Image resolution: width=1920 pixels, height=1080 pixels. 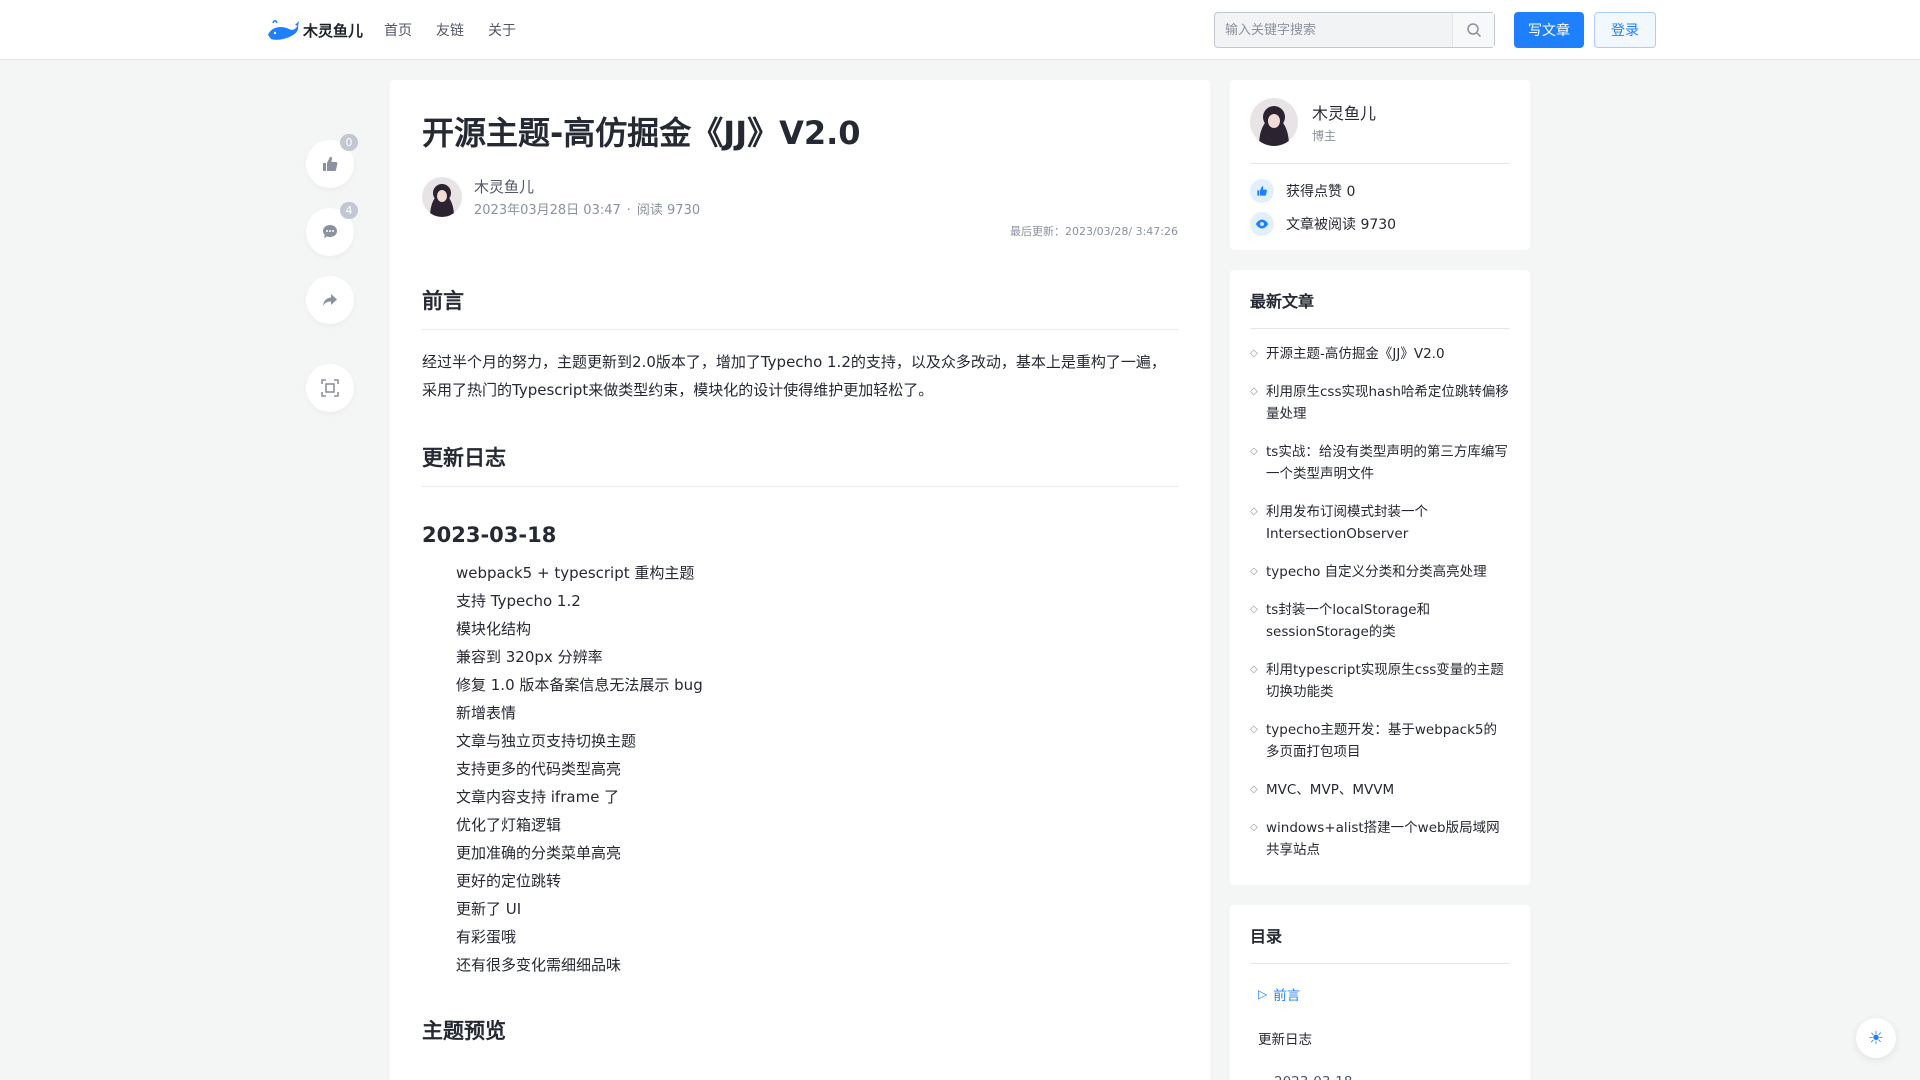 What do you see at coordinates (1380, 190) in the screenshot?
I see `stat-likes: 获得点赞 0` at bounding box center [1380, 190].